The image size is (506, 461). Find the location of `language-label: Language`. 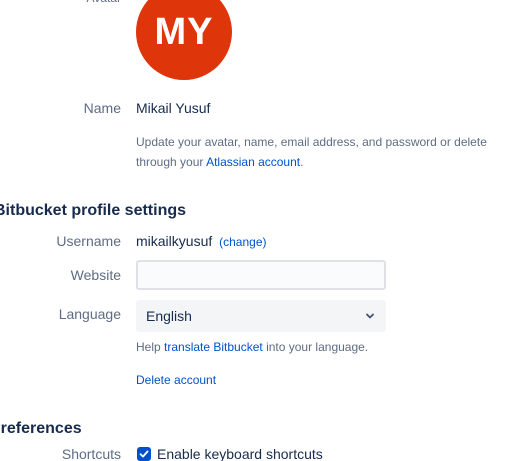

language-label: Language is located at coordinates (89, 314).